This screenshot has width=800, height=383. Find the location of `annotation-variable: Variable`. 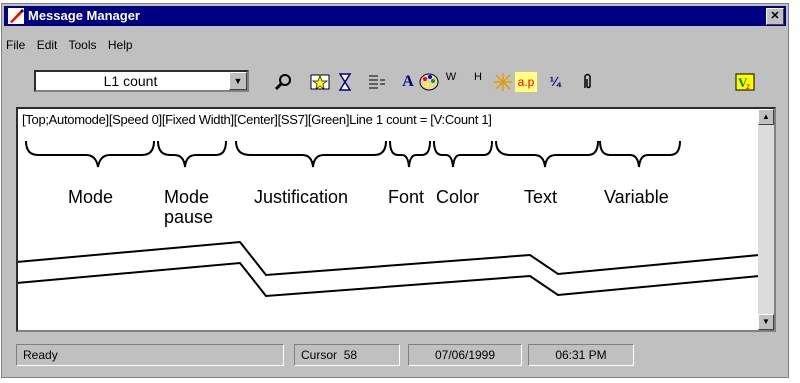

annotation-variable: Variable is located at coordinates (636, 197).